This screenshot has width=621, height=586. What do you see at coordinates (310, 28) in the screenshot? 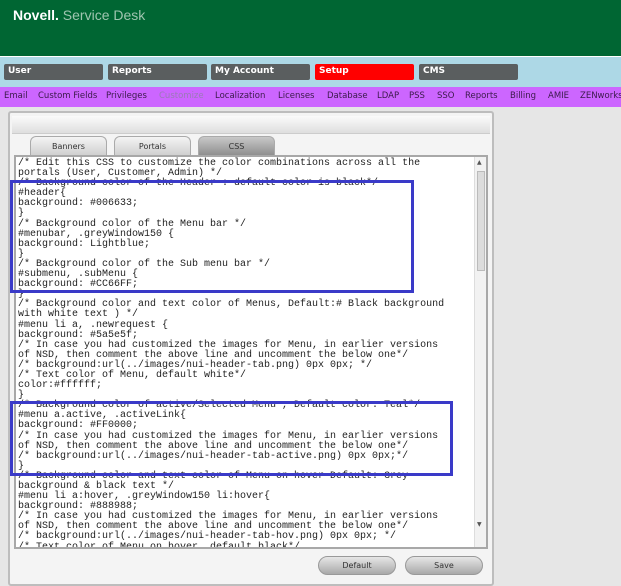
I see `header: Novell. Service Desk` at bounding box center [310, 28].